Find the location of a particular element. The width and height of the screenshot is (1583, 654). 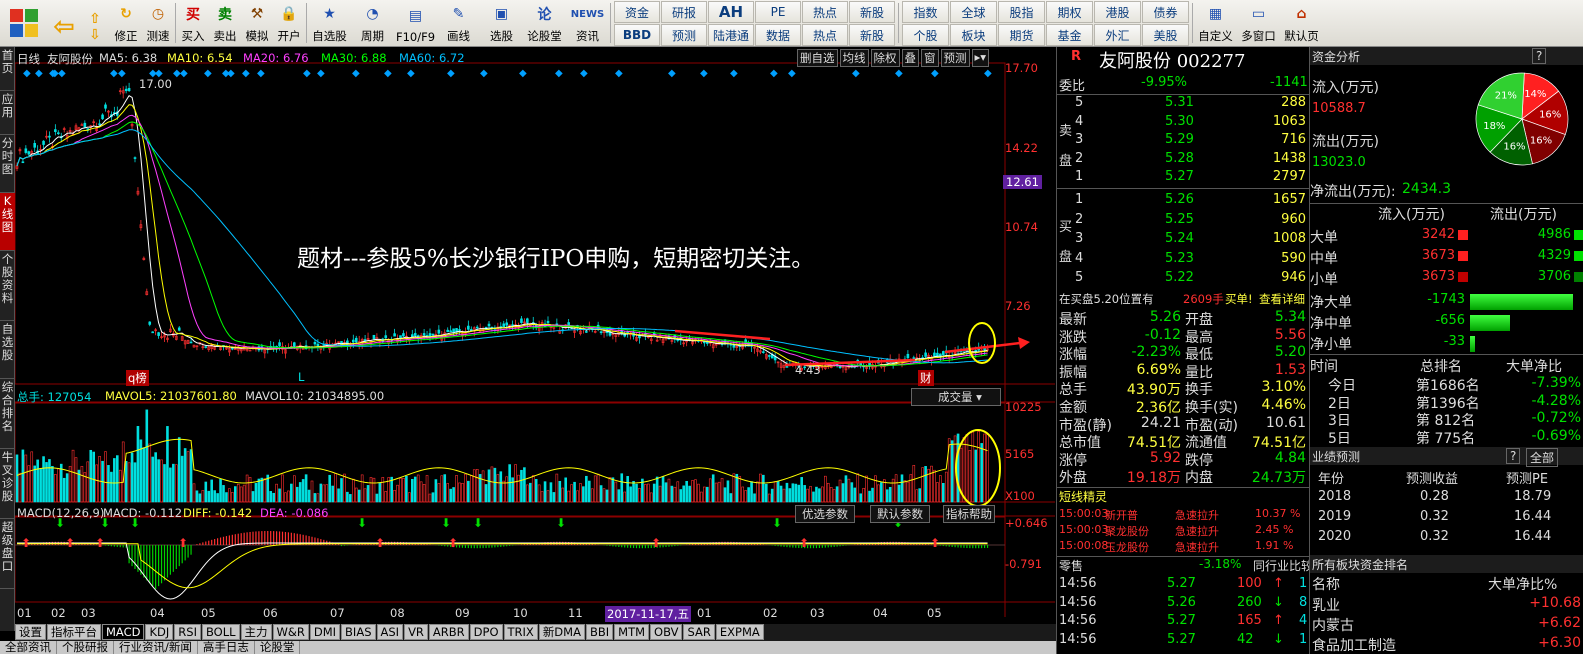

grid-btn-11: 新股 is located at coordinates (872, 35).